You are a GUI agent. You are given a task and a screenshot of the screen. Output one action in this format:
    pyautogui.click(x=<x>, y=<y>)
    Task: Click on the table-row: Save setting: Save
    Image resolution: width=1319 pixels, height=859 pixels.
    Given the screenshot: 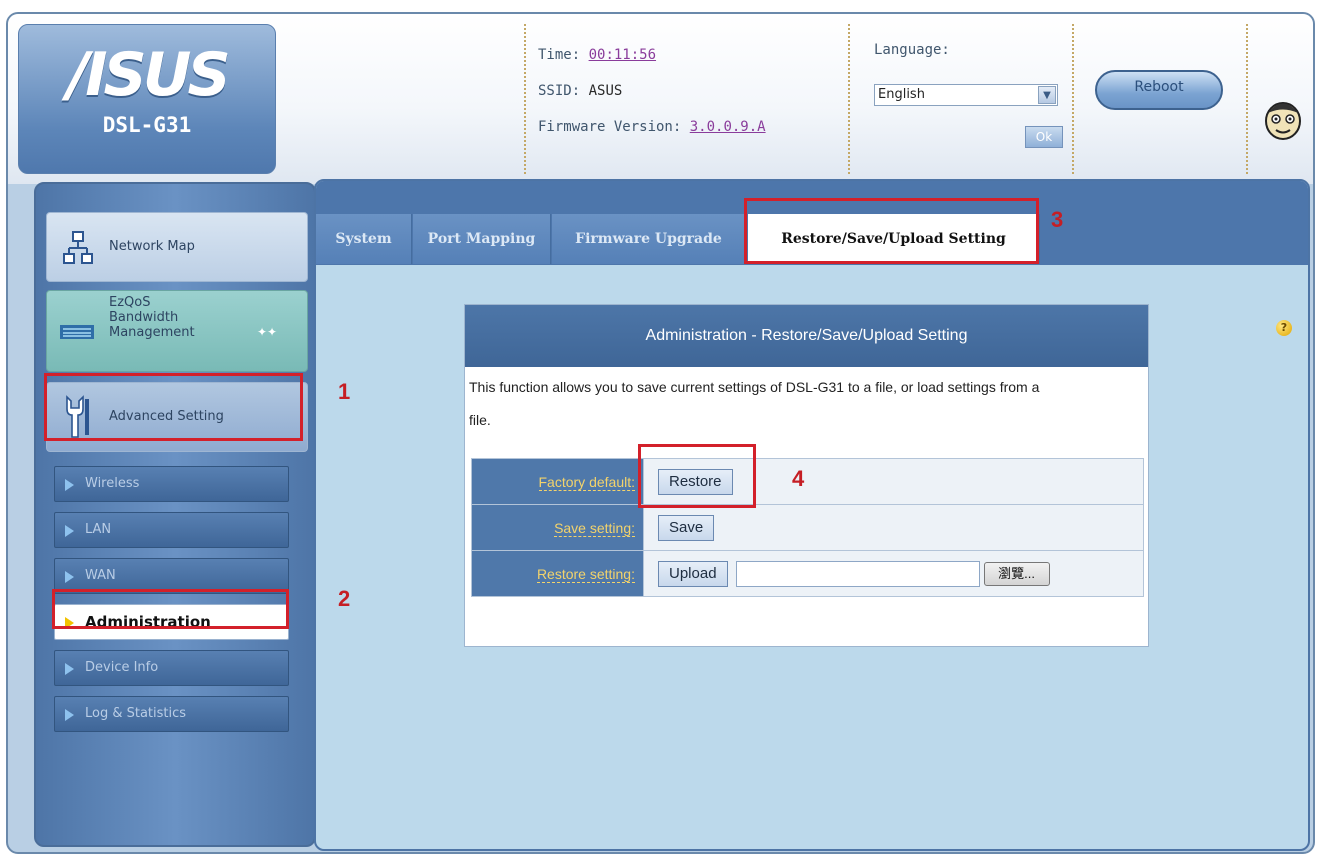 What is the action you would take?
    pyautogui.click(x=807, y=527)
    